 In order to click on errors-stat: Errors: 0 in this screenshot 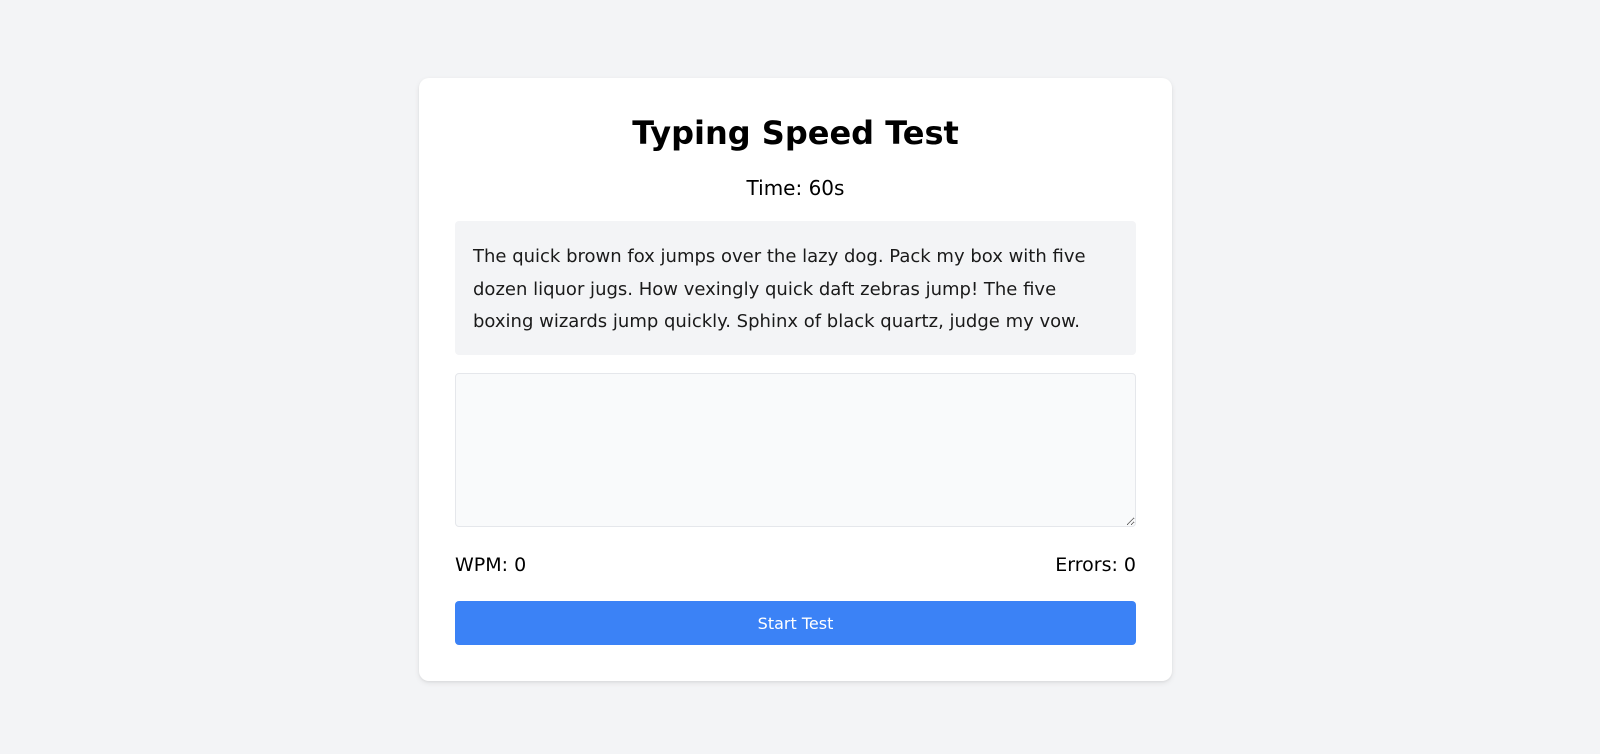, I will do `click(1095, 565)`.